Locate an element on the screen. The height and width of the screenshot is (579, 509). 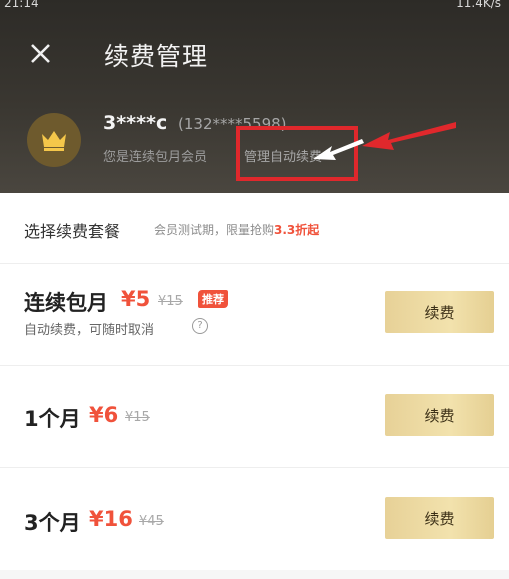
plan-name: 连续包月 is located at coordinates (66, 303).